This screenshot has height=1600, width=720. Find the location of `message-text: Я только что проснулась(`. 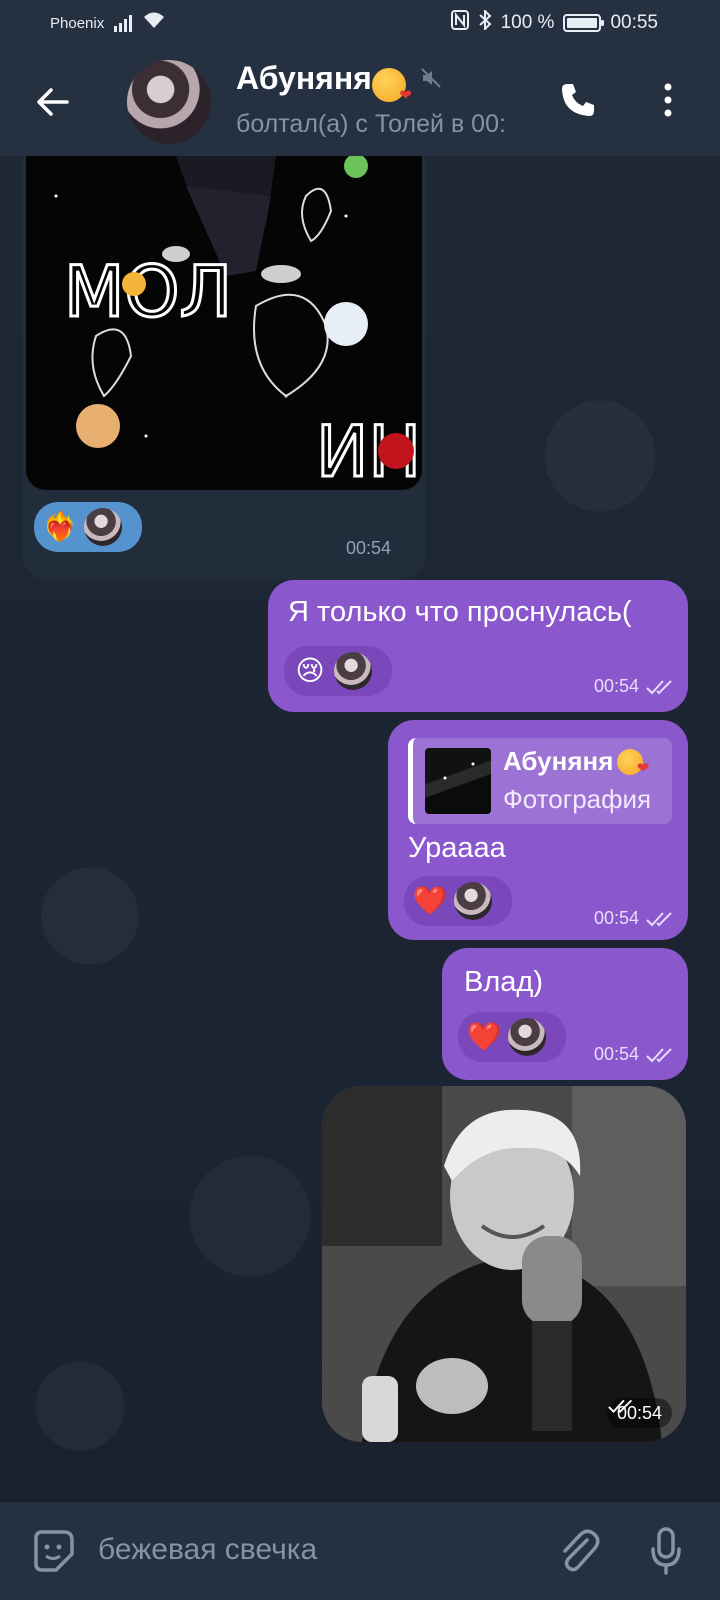

message-text: Я только что проснулась( is located at coordinates (460, 612).